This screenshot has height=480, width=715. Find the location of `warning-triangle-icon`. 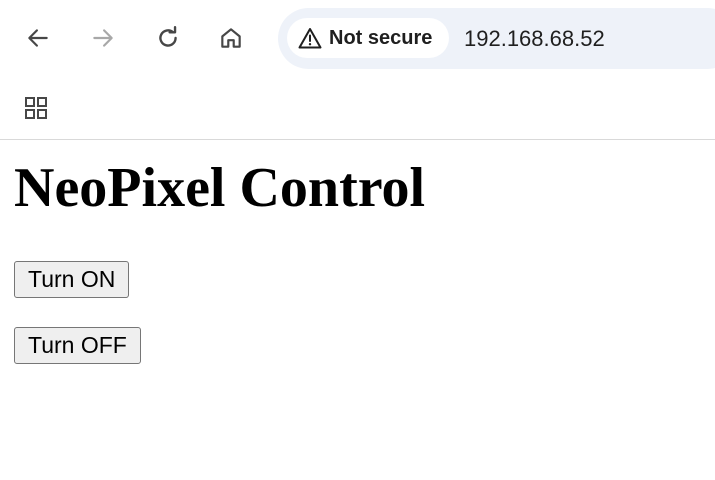

warning-triangle-icon is located at coordinates (310, 38).